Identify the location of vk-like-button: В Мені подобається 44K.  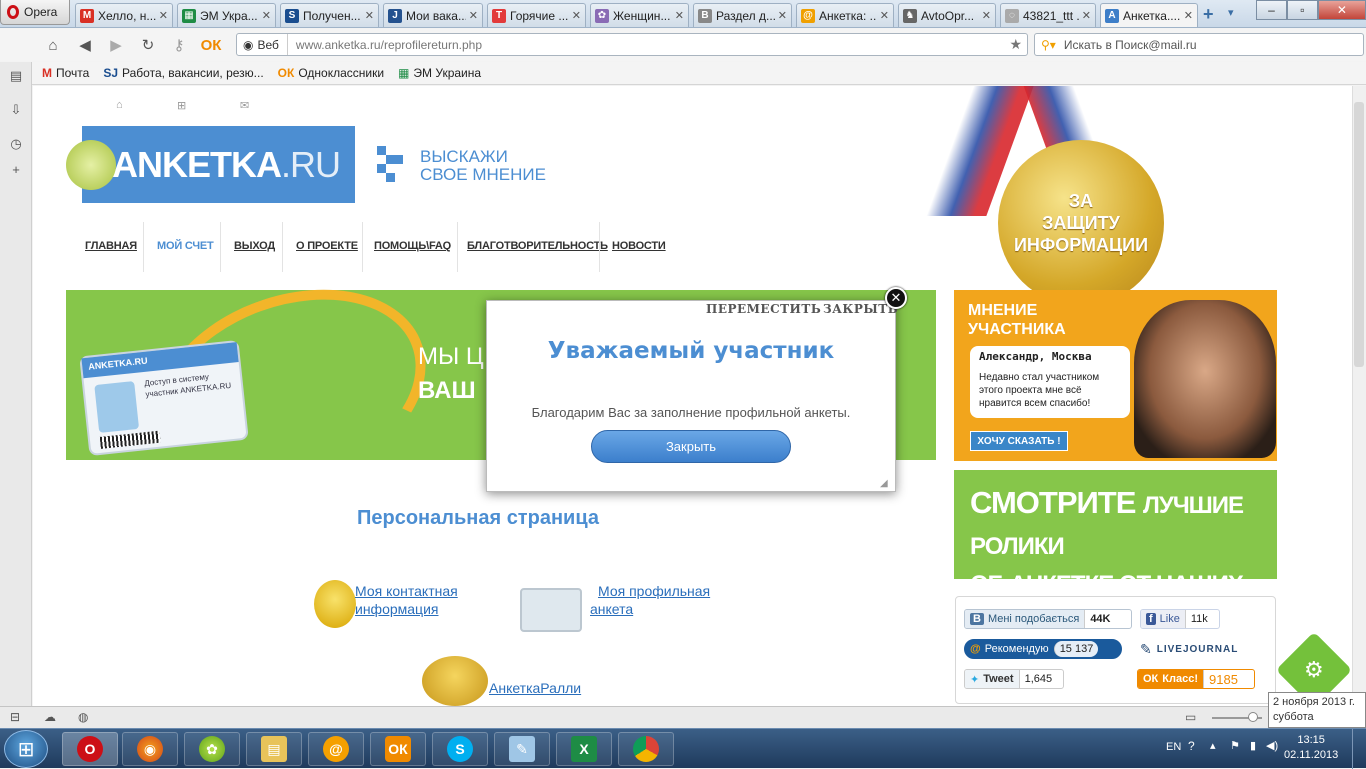
(1048, 619).